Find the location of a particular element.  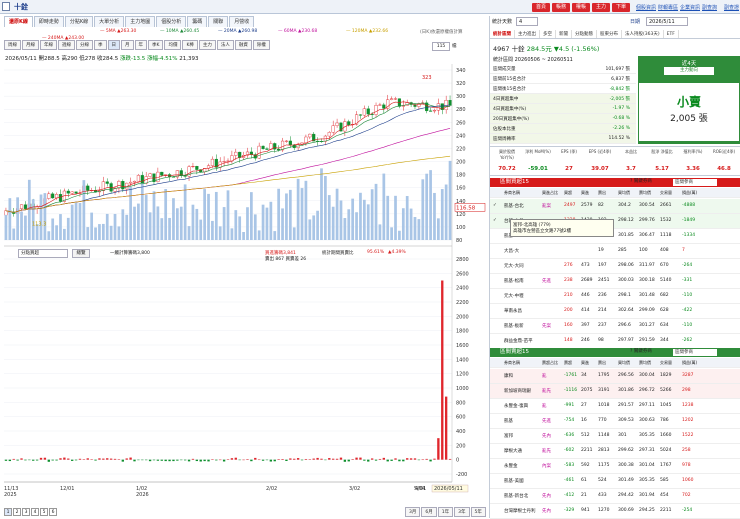

range-button-1: 6月 is located at coordinates (429, 512).